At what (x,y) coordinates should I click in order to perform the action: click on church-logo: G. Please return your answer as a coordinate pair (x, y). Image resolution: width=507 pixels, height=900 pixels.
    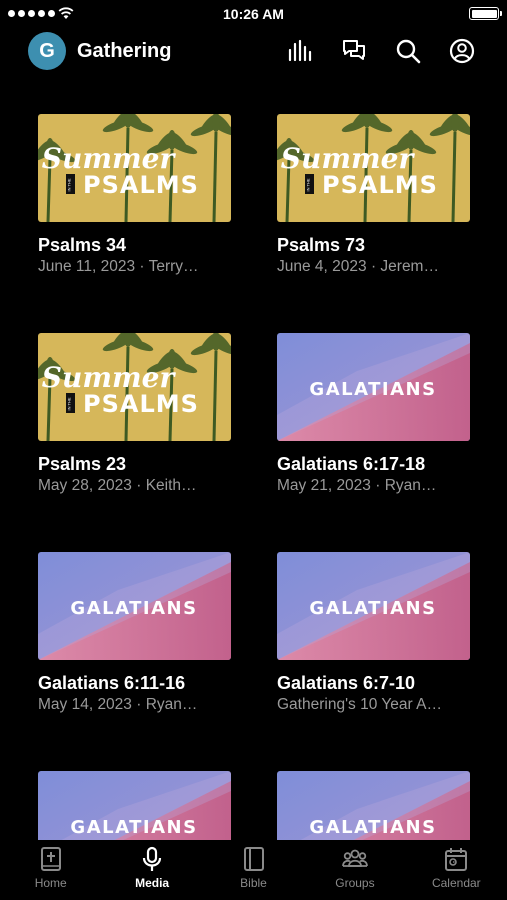
    Looking at the image, I should click on (47, 51).